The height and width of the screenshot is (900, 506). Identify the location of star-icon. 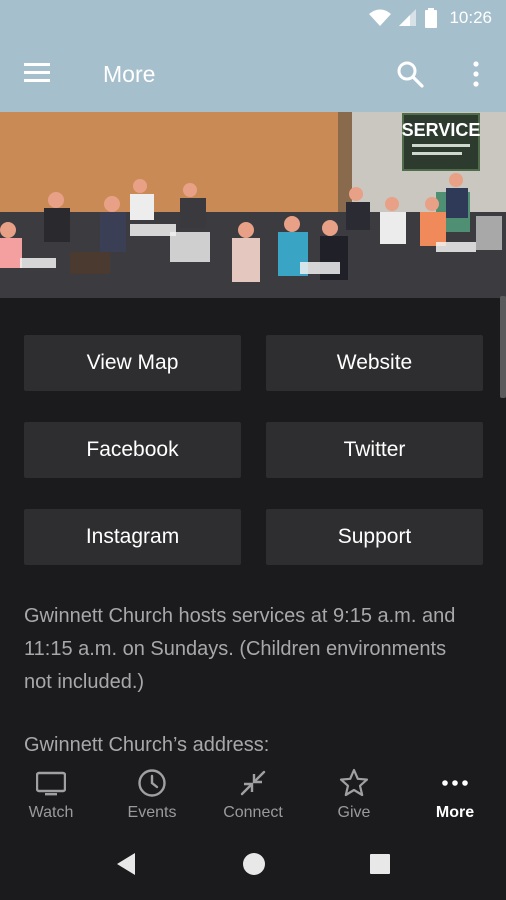
(354, 782).